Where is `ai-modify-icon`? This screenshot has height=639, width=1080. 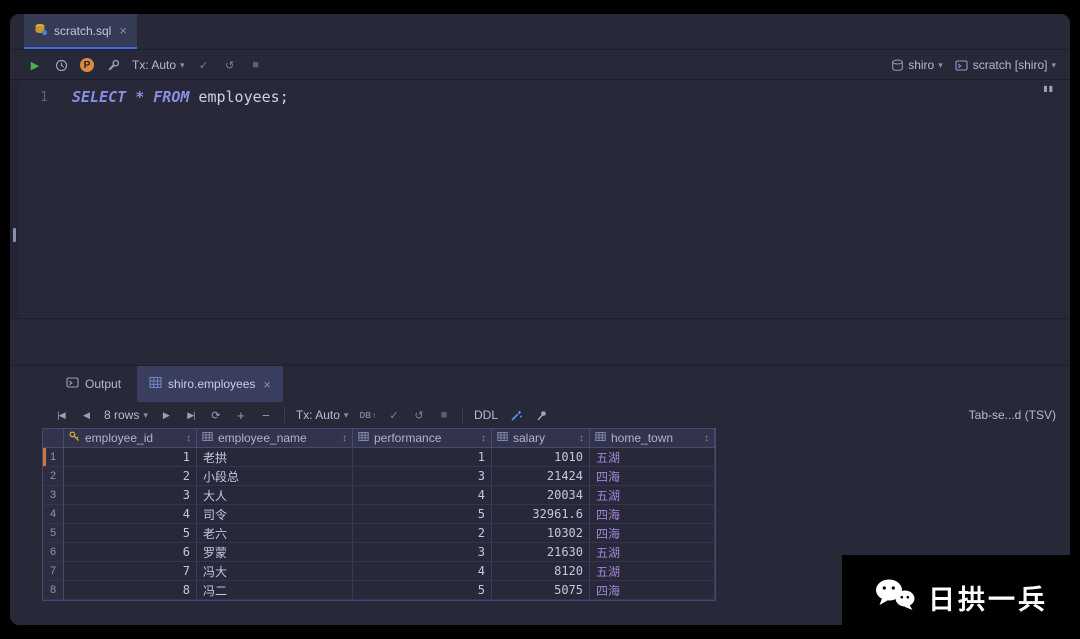
ai-modify-icon is located at coordinates (516, 415).